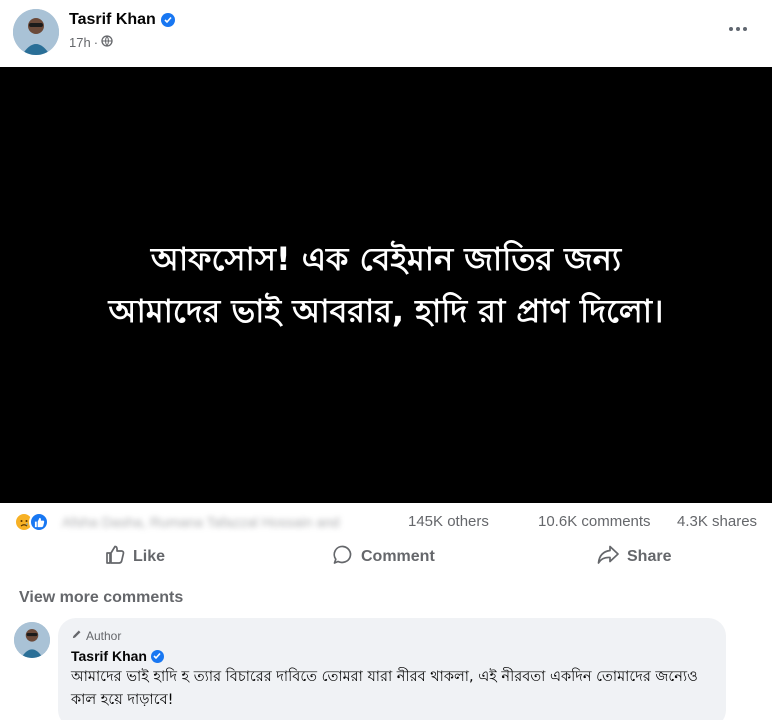 The width and height of the screenshot is (772, 720). What do you see at coordinates (32, 640) in the screenshot?
I see `comment-author-avatar` at bounding box center [32, 640].